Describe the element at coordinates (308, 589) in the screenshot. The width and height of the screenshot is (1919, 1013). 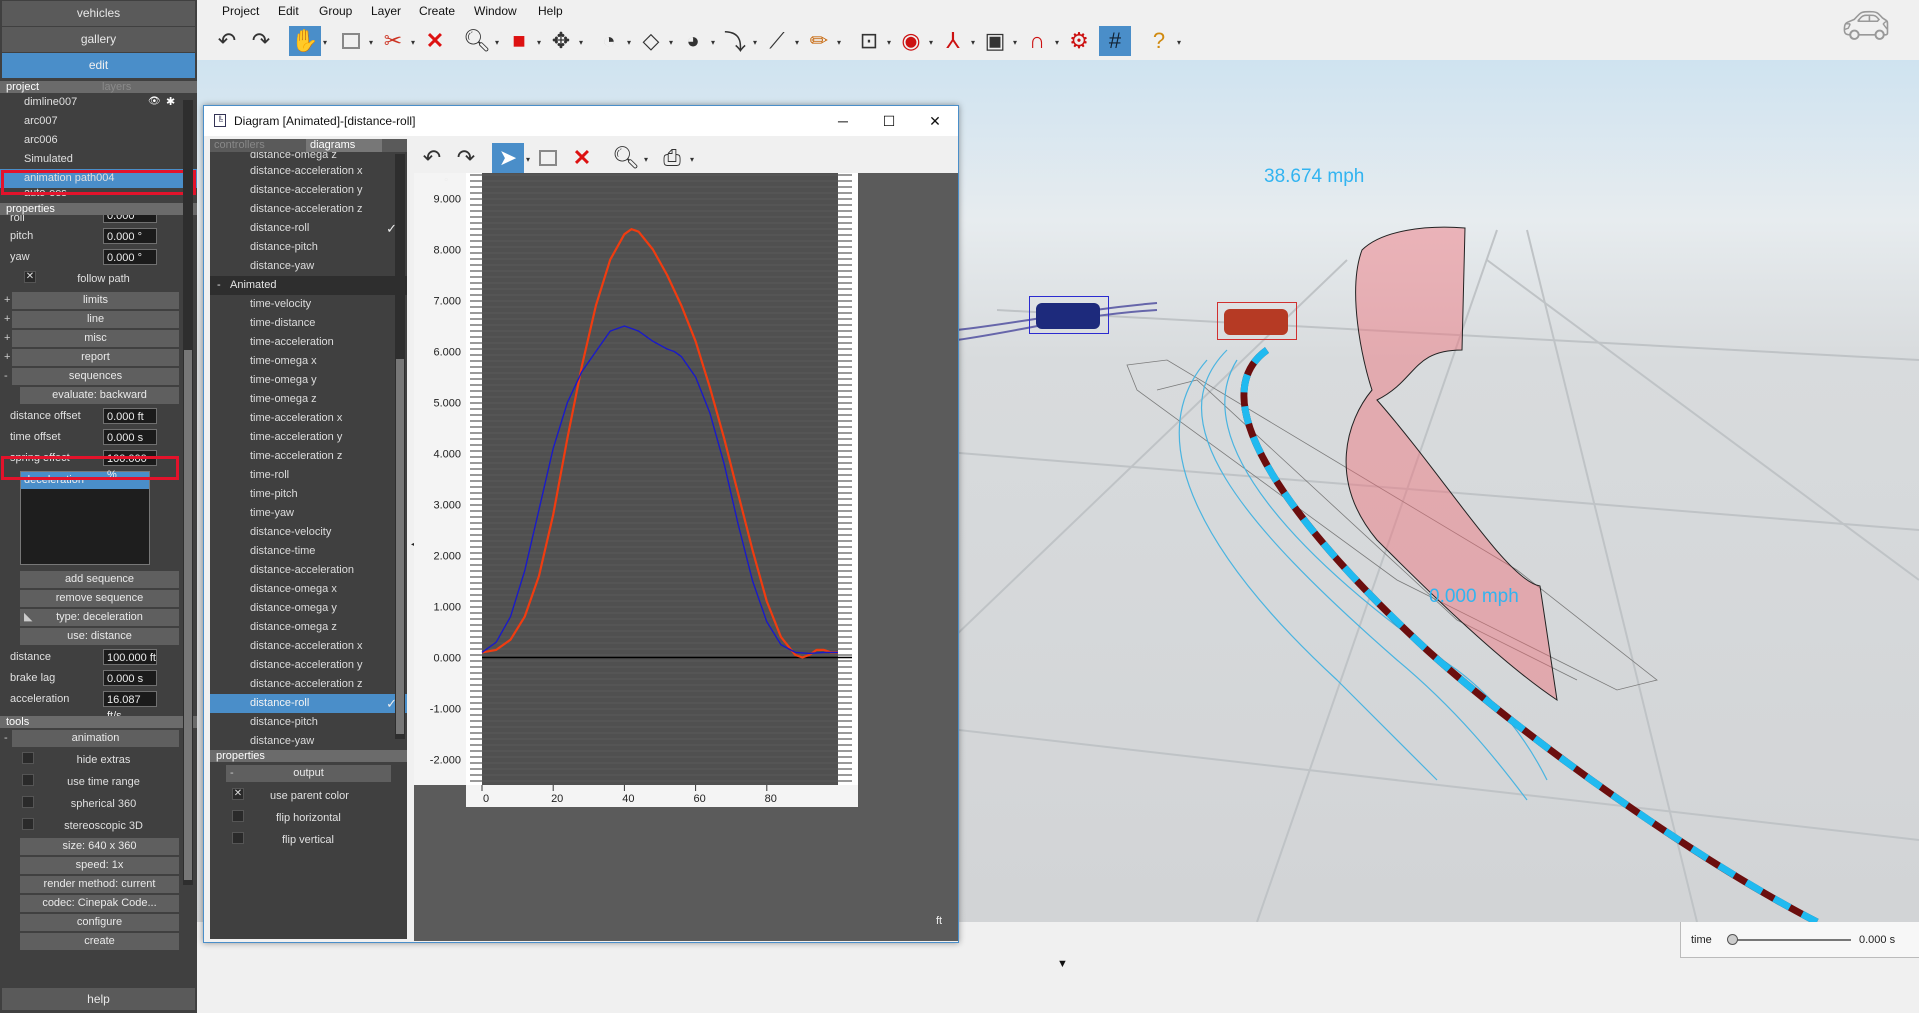
I see `diagram-item: distance-omega x` at that location.